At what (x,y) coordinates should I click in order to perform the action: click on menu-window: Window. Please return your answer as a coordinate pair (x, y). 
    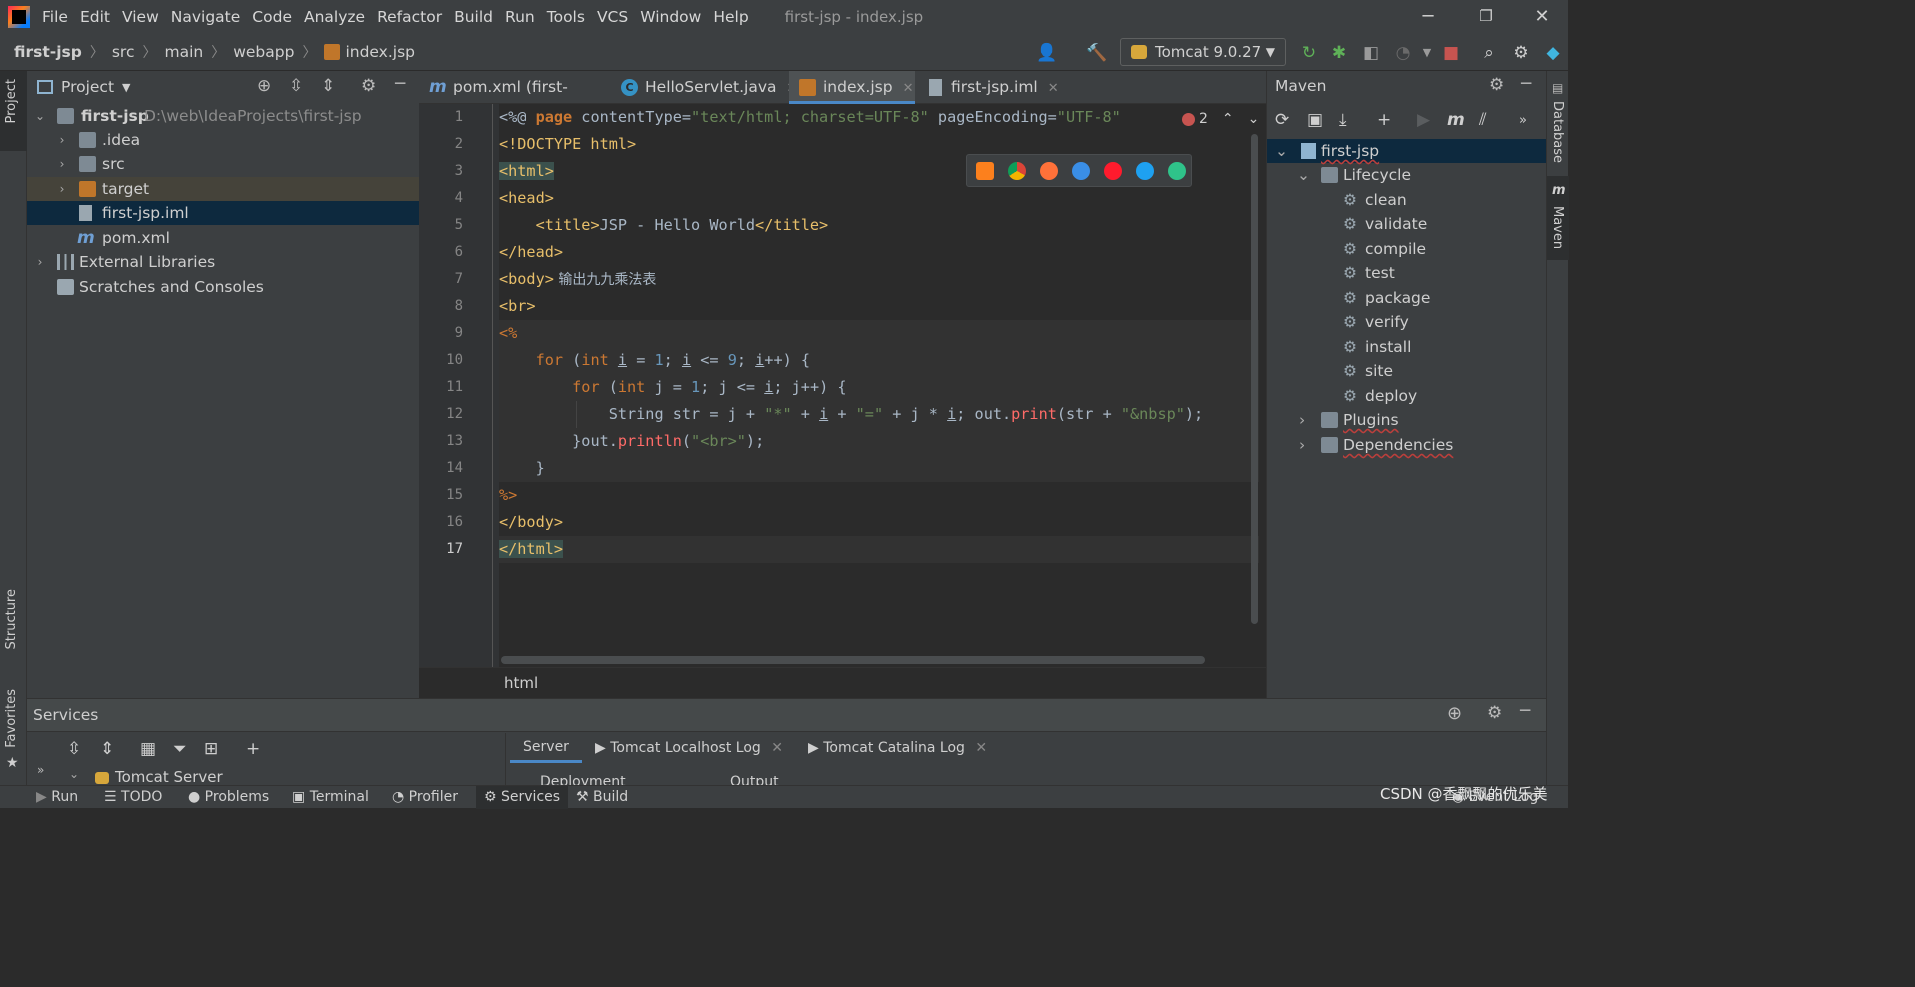
    Looking at the image, I should click on (670, 17).